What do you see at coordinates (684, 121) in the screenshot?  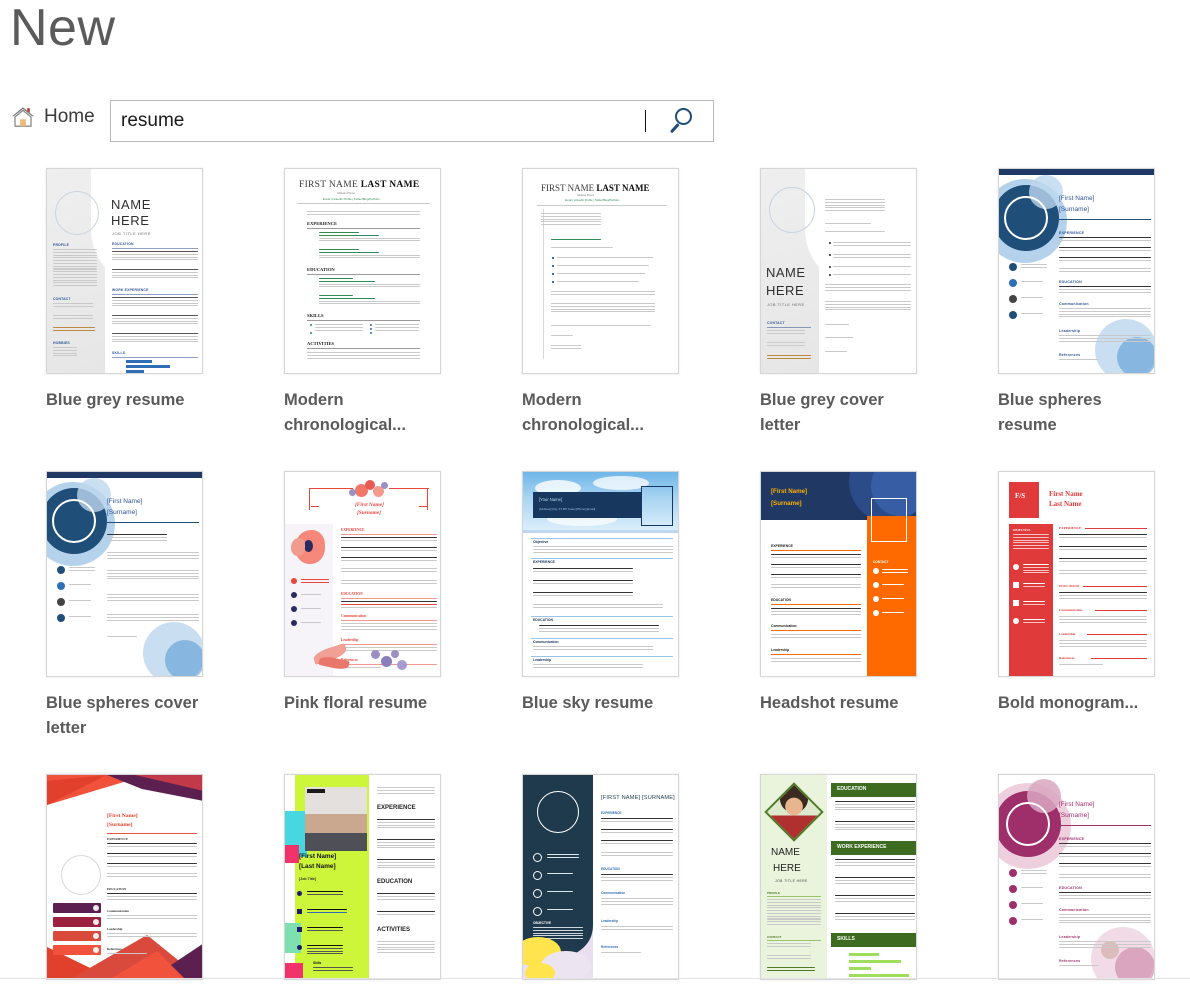 I see `search-magnifier-icon` at bounding box center [684, 121].